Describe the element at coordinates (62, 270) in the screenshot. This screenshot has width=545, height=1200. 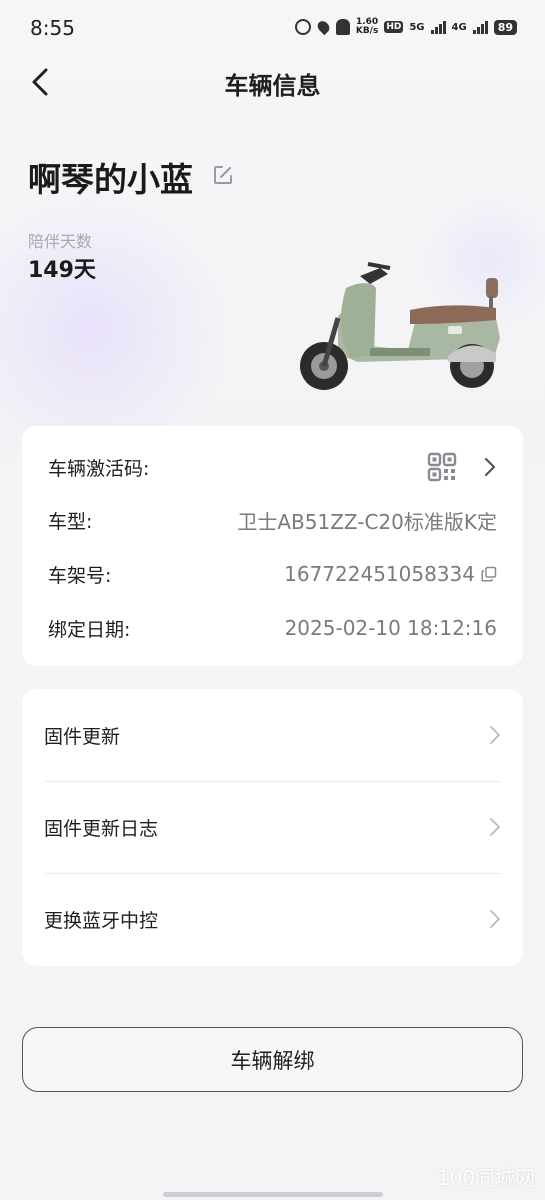
I see `days-value: 149天` at that location.